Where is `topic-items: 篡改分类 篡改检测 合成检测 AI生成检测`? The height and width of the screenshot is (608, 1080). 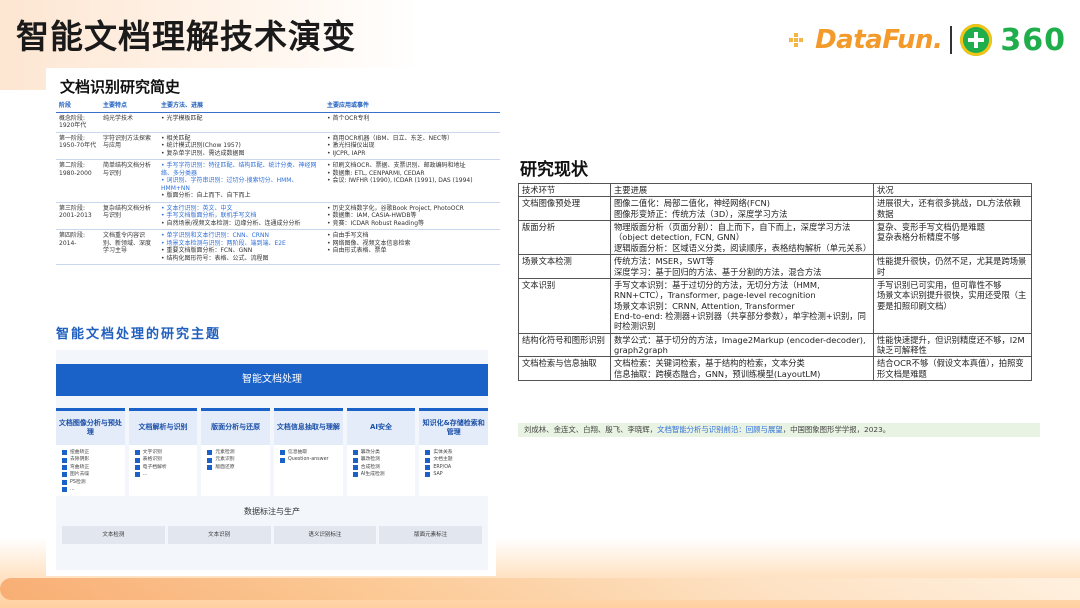 topic-items: 篡改分类 篡改检测 合成检测 AI生成检测 is located at coordinates (381, 462).